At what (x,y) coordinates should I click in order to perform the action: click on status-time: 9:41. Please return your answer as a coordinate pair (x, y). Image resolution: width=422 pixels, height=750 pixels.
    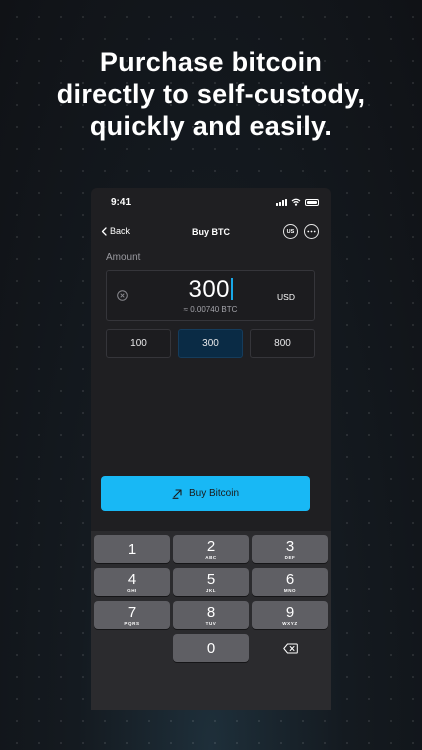
    Looking at the image, I should click on (121, 202).